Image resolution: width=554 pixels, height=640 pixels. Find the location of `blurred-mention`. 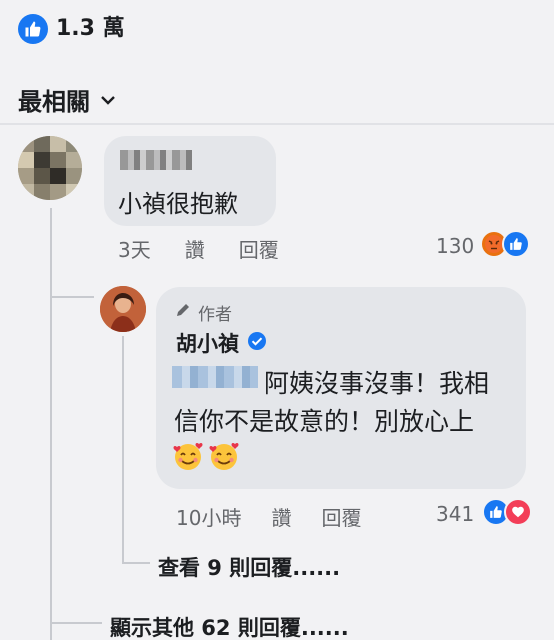

blurred-mention is located at coordinates (215, 377).